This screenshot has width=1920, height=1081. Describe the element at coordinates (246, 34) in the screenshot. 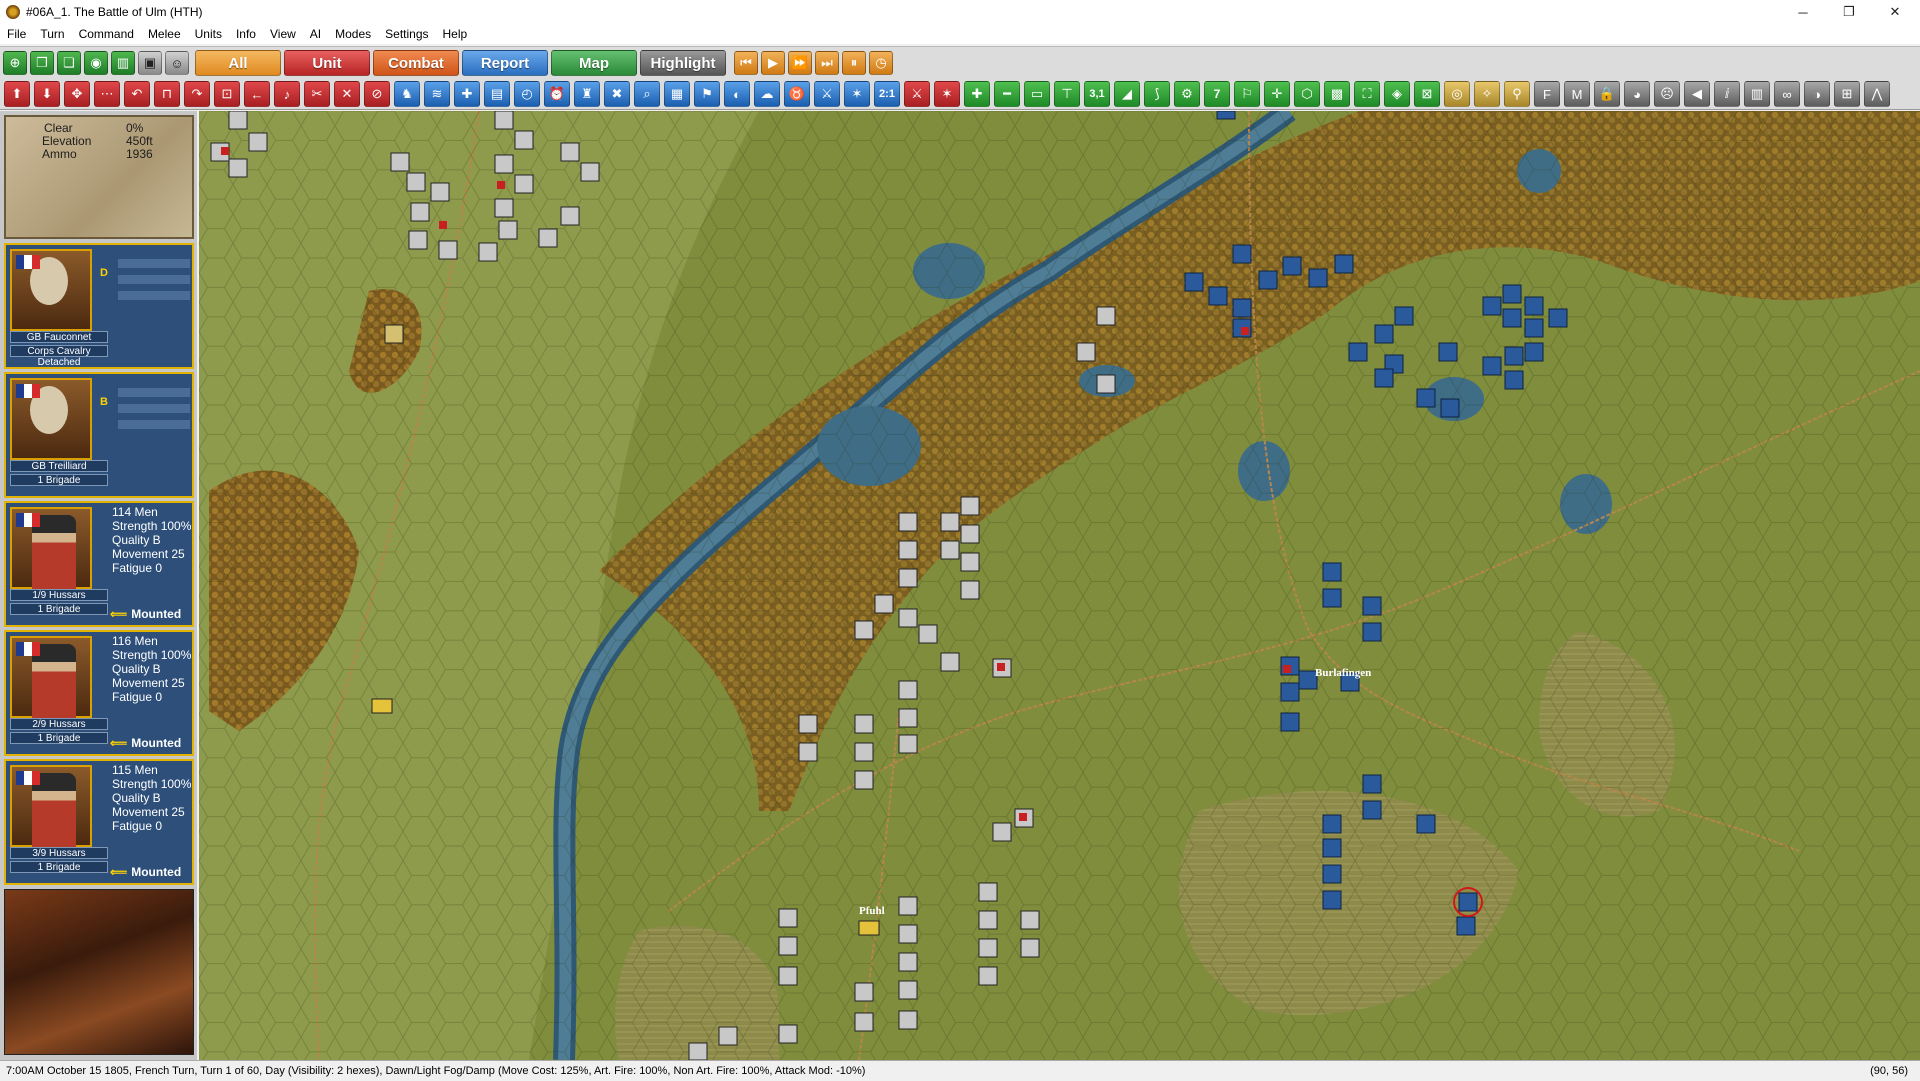

I see `menu-info: Info` at that location.